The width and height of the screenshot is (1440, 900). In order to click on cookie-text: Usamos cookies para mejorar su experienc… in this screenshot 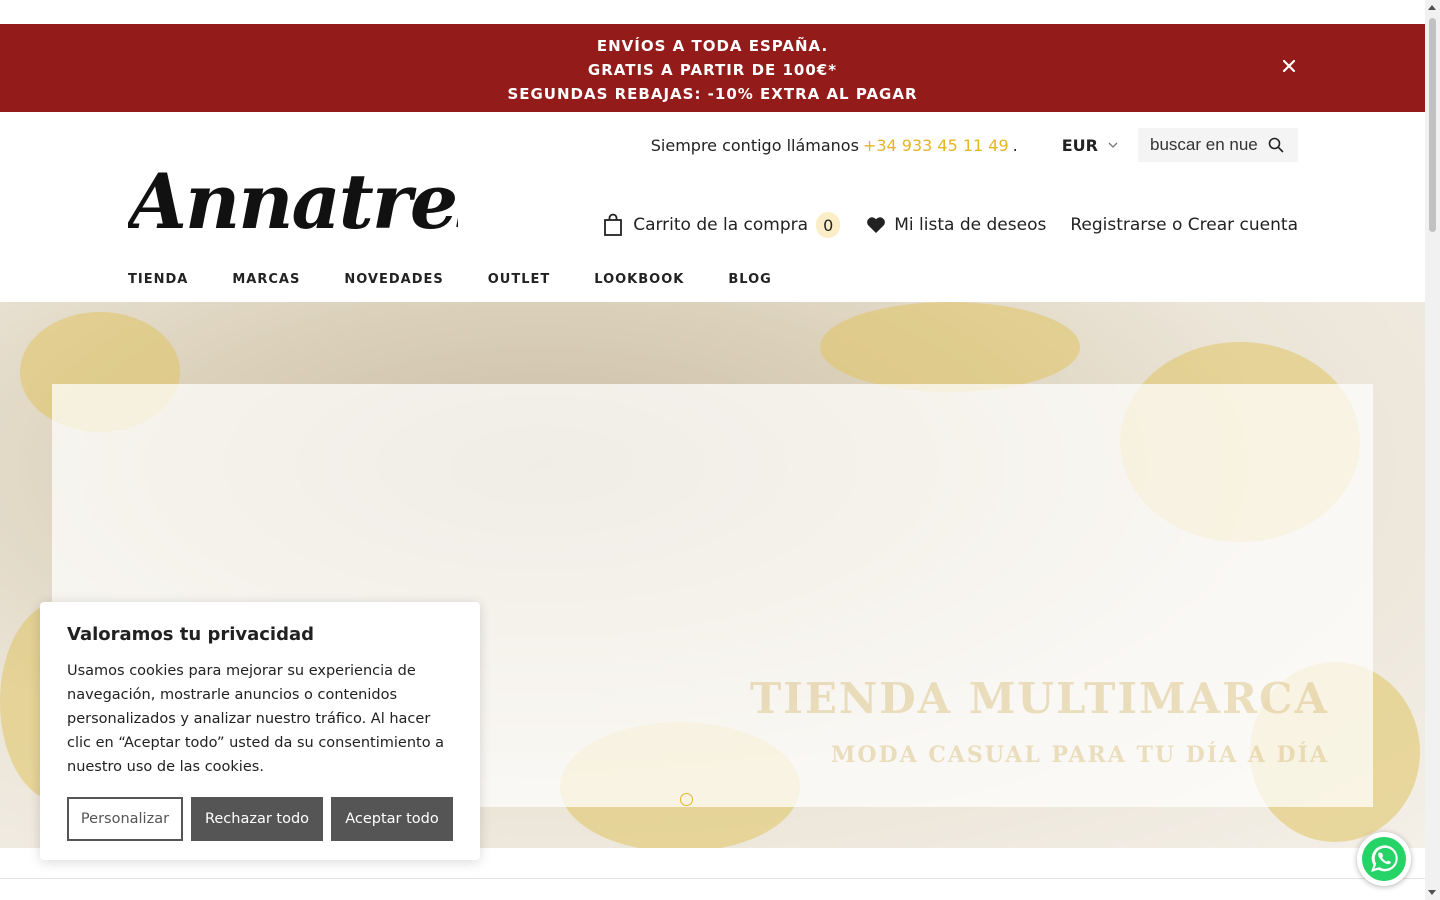, I will do `click(256, 719)`.